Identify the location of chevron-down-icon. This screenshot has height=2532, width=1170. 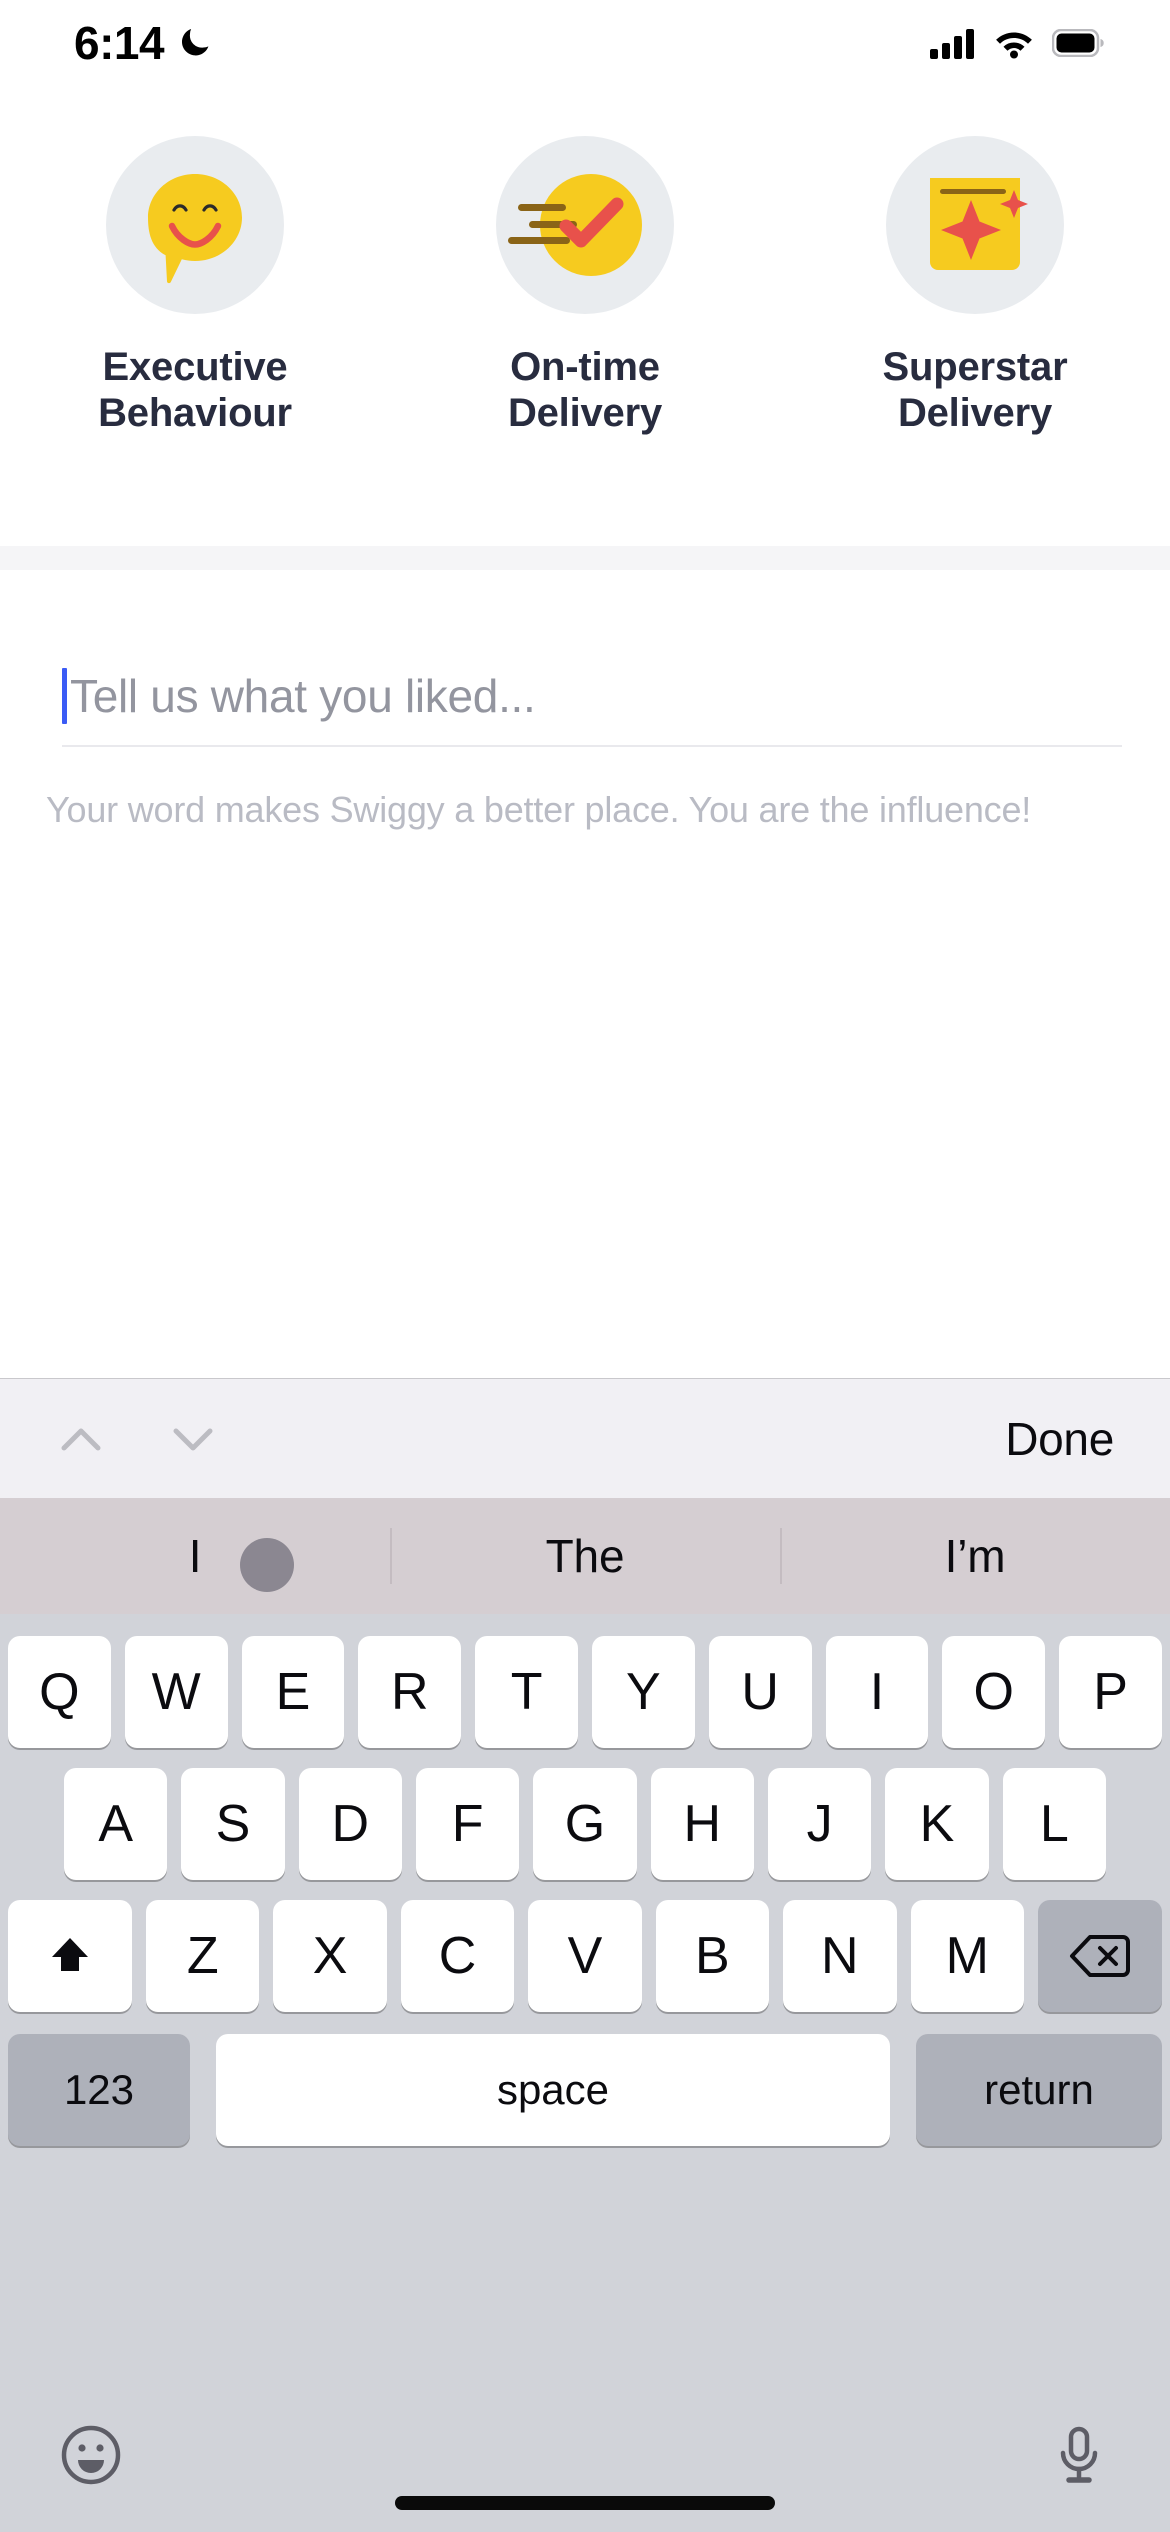
(193, 1439).